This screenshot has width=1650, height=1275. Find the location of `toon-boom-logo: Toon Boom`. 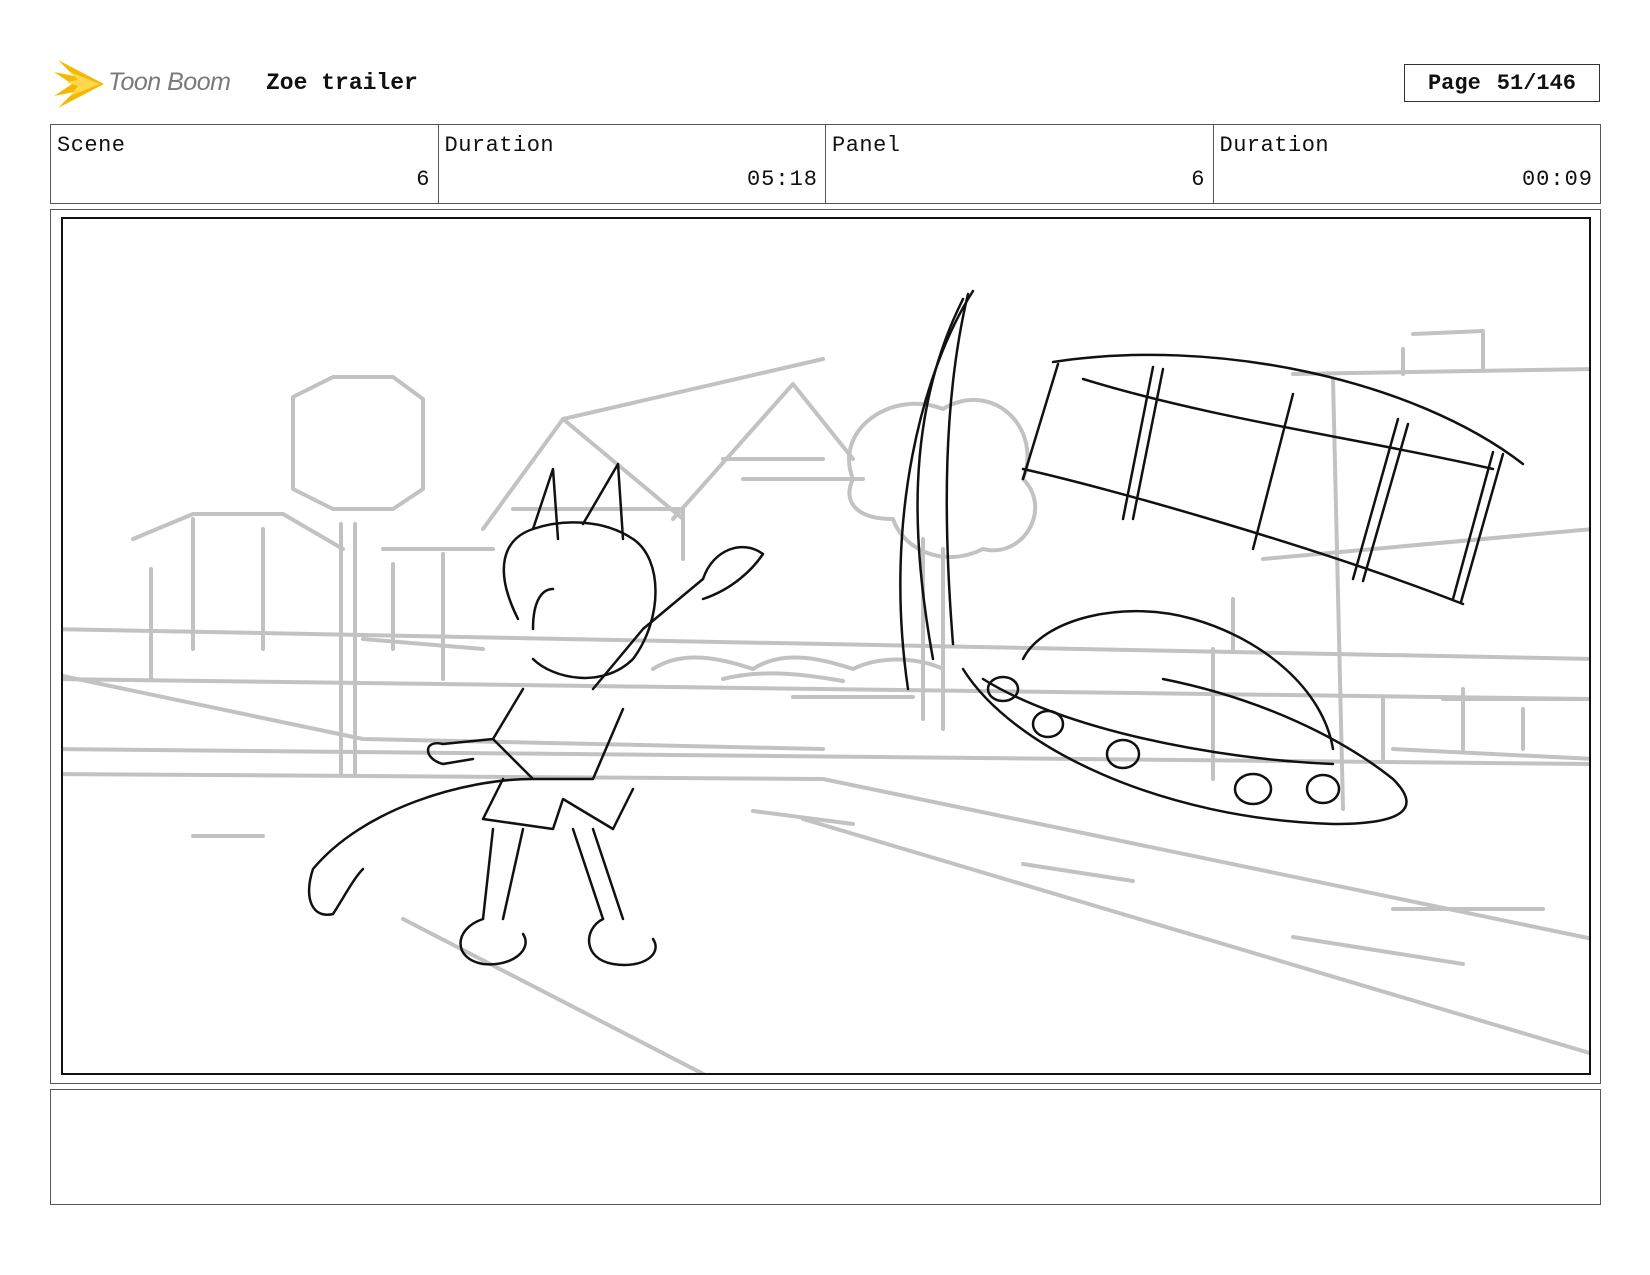

toon-boom-logo: Toon Boom is located at coordinates (152, 84).